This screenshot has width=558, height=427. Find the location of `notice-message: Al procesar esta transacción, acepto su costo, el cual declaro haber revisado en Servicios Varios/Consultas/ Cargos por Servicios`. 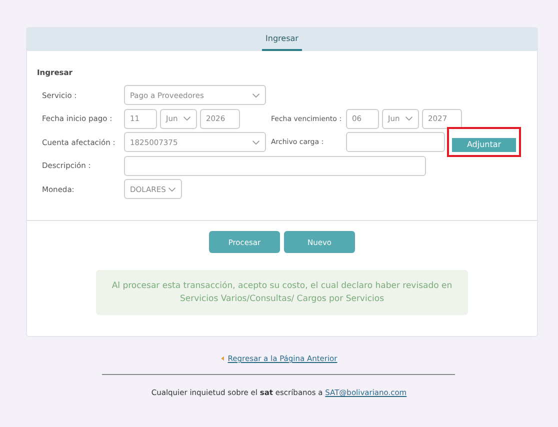

notice-message: Al procesar esta transacción, acepto su costo, el cual declaro haber revisado en Servicios Varios/Consultas/ Cargos por Servicios is located at coordinates (282, 292).